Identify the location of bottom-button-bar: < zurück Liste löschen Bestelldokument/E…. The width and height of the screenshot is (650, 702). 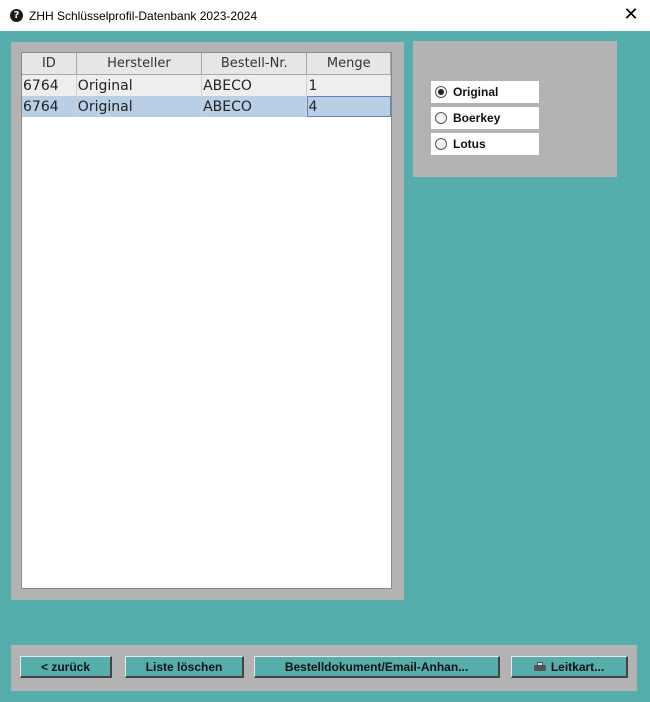
(324, 668).